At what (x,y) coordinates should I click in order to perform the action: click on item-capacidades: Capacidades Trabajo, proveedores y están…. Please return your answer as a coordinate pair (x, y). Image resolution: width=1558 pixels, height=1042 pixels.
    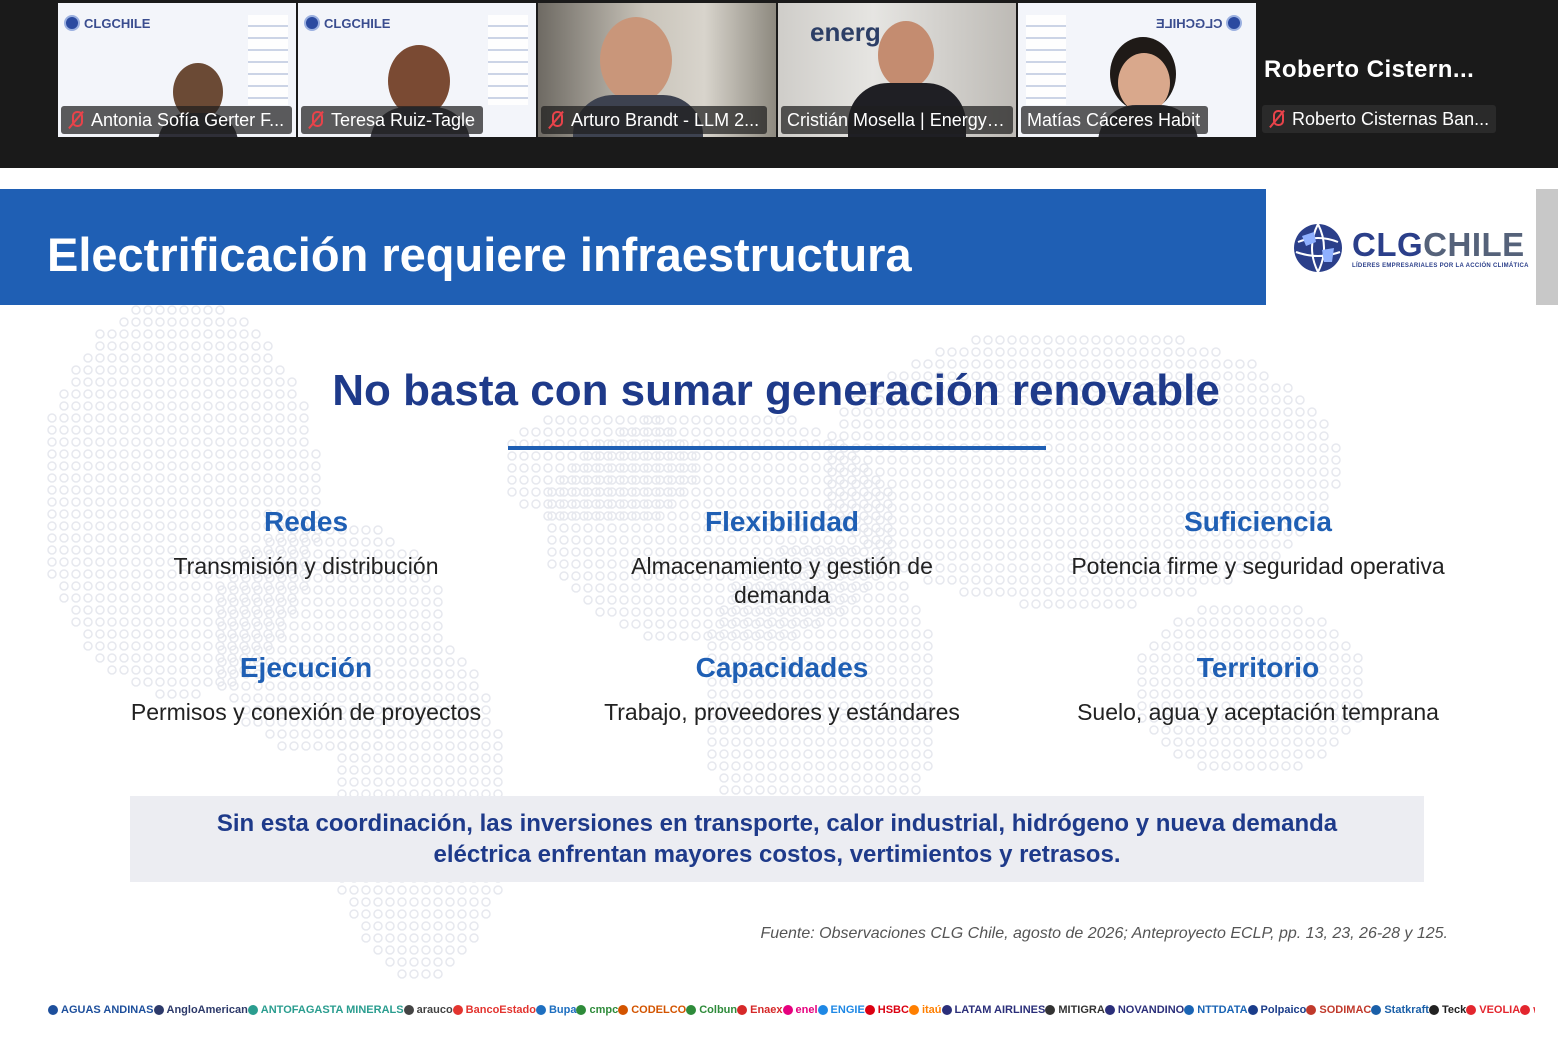
    Looking at the image, I should click on (782, 689).